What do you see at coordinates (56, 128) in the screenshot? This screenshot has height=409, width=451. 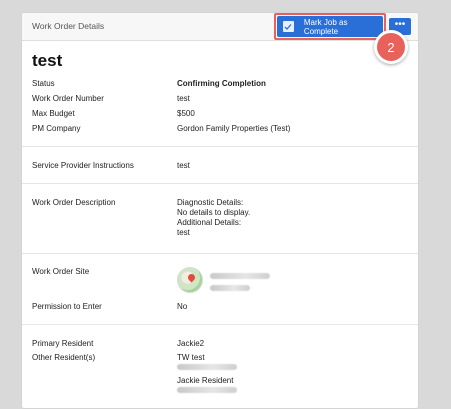 I see `field-label: PM Company` at bounding box center [56, 128].